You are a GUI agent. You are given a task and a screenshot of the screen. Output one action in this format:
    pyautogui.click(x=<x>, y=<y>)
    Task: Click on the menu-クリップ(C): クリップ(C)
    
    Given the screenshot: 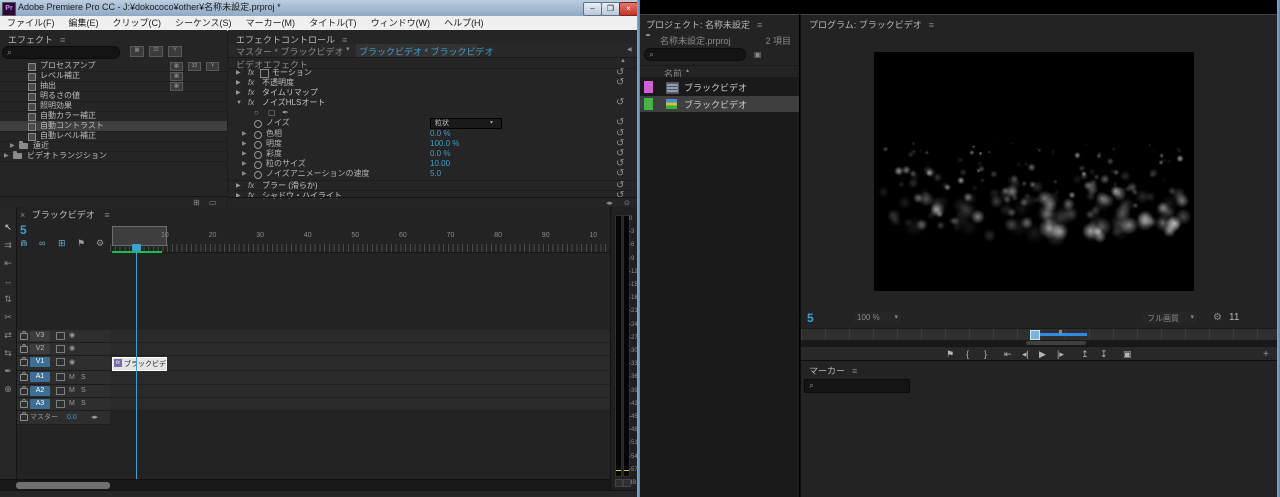 What is the action you would take?
    pyautogui.click(x=137, y=23)
    